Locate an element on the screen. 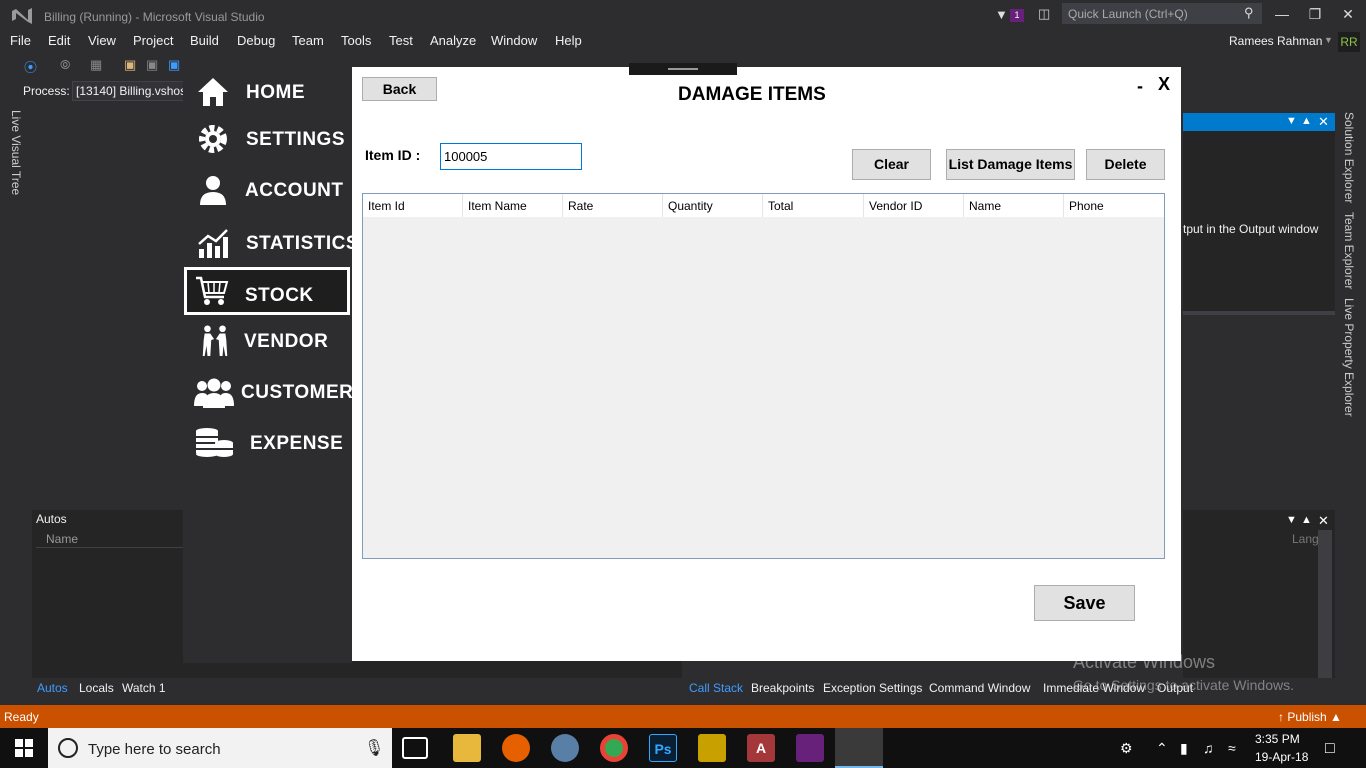 This screenshot has height=768, width=1366. sidebar-item-vendor: VENDOR is located at coordinates (267, 341).